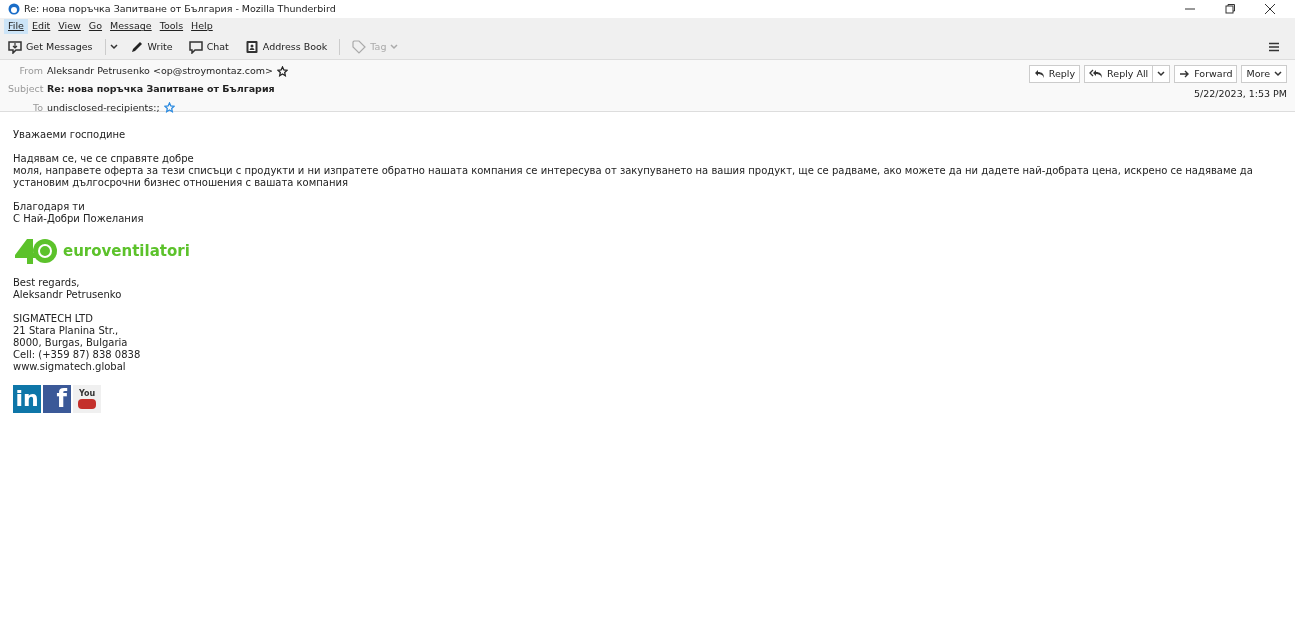 The height and width of the screenshot is (636, 1295). What do you see at coordinates (50, 47) in the screenshot?
I see `toolbar-button: Get Messages` at bounding box center [50, 47].